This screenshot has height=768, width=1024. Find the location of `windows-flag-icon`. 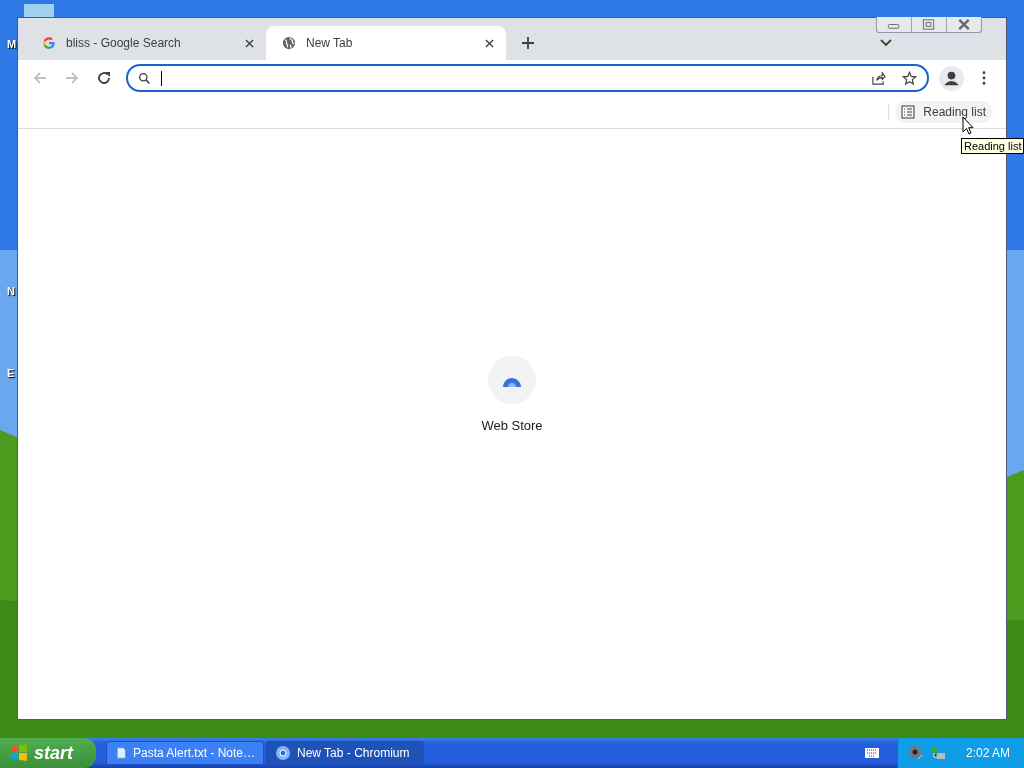

windows-flag-icon is located at coordinates (19, 753).